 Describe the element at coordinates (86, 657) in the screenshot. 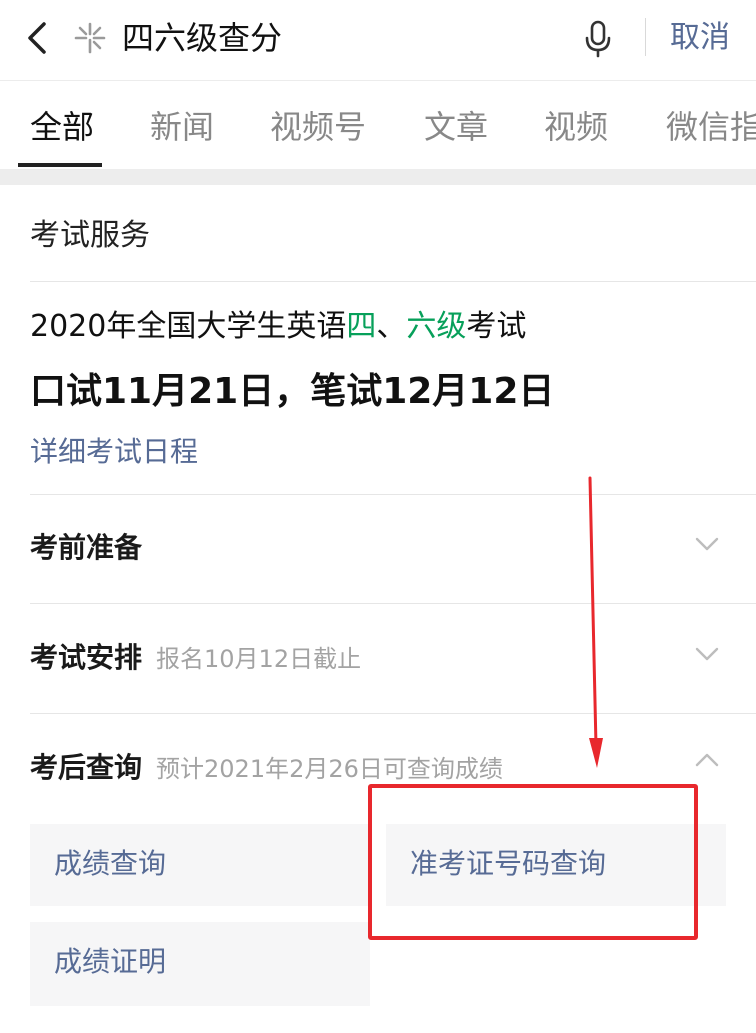

I see `row-title: 考试安排` at that location.